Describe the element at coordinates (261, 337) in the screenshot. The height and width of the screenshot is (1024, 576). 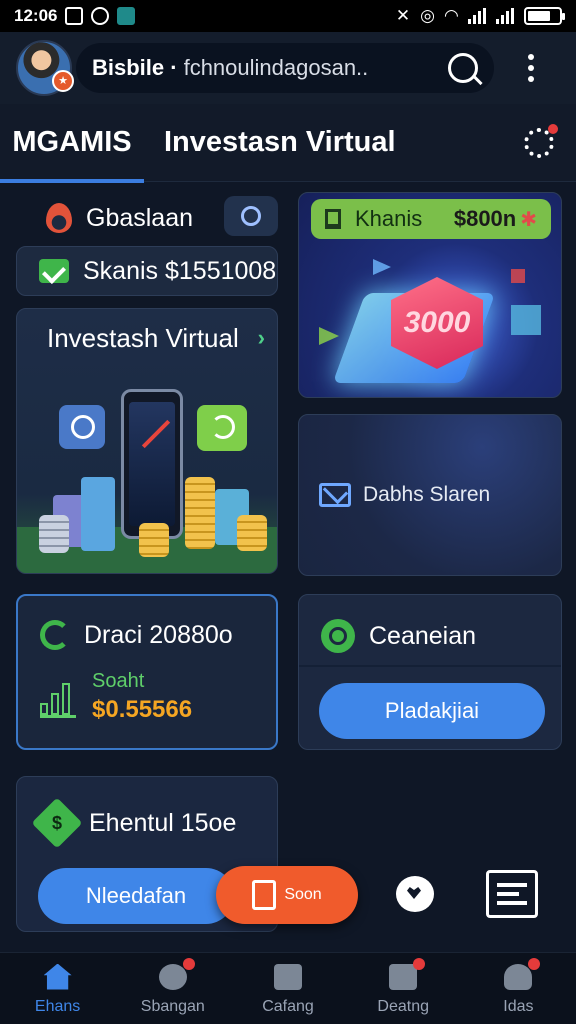
I see `chevron-right-icon: ›` at that location.